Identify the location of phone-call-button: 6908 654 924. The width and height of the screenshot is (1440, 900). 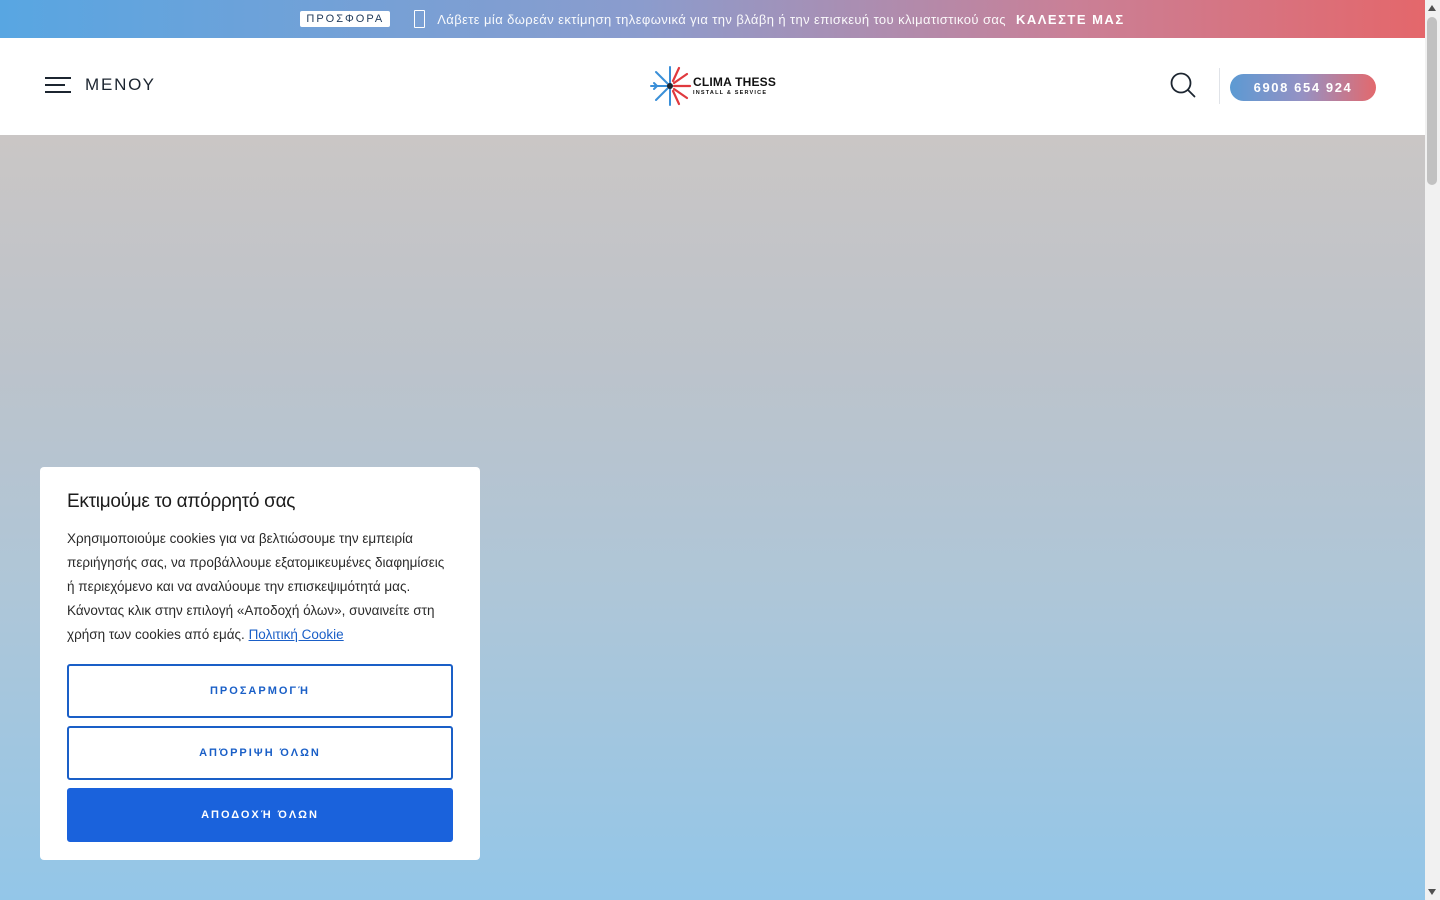
(1303, 87).